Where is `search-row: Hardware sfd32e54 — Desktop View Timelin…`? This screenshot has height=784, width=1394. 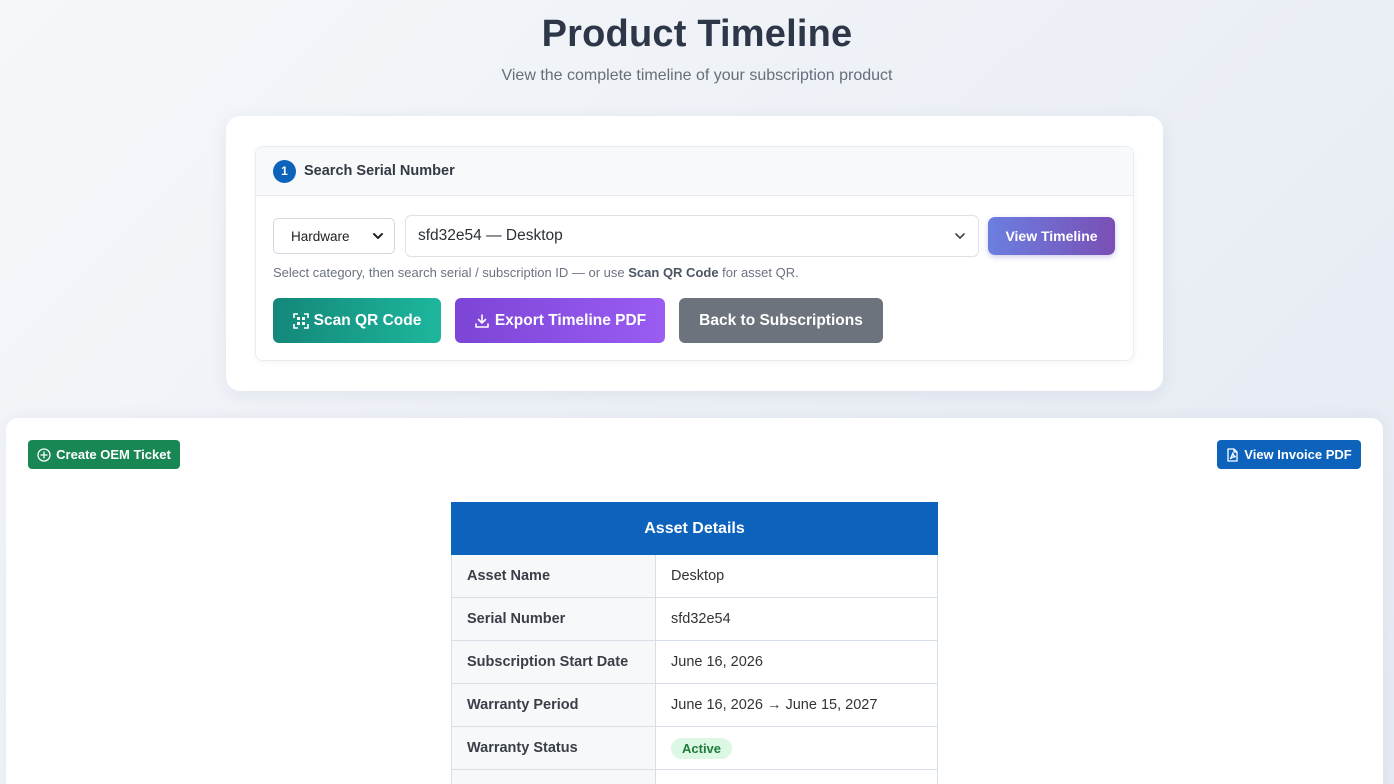 search-row: Hardware sfd32e54 — Desktop View Timelin… is located at coordinates (694, 236).